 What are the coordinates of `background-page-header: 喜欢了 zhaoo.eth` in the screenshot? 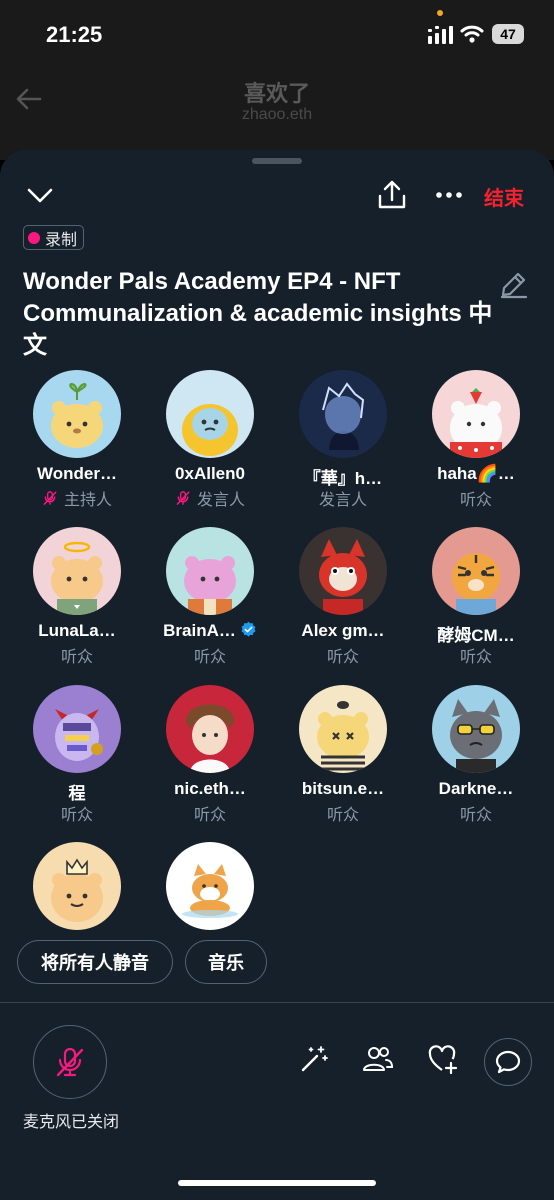 It's located at (277, 115).